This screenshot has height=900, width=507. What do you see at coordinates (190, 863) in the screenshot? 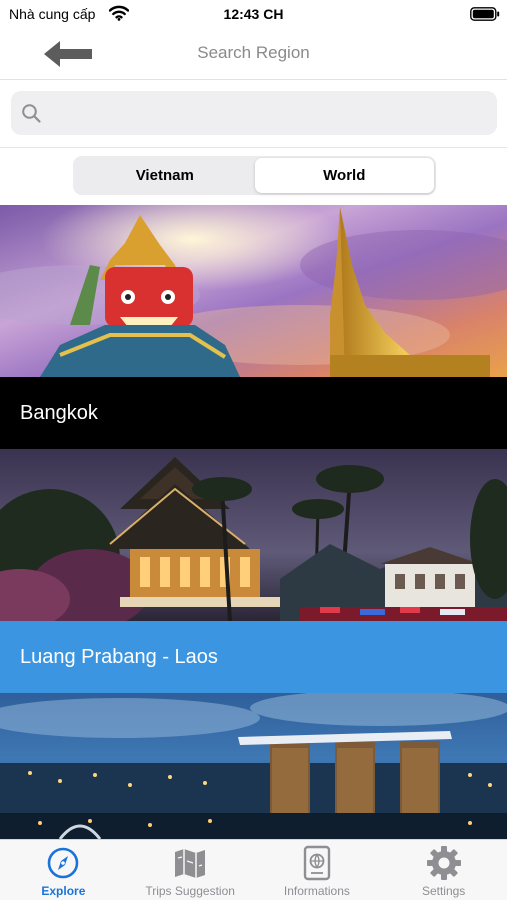
I see `map-icon` at bounding box center [190, 863].